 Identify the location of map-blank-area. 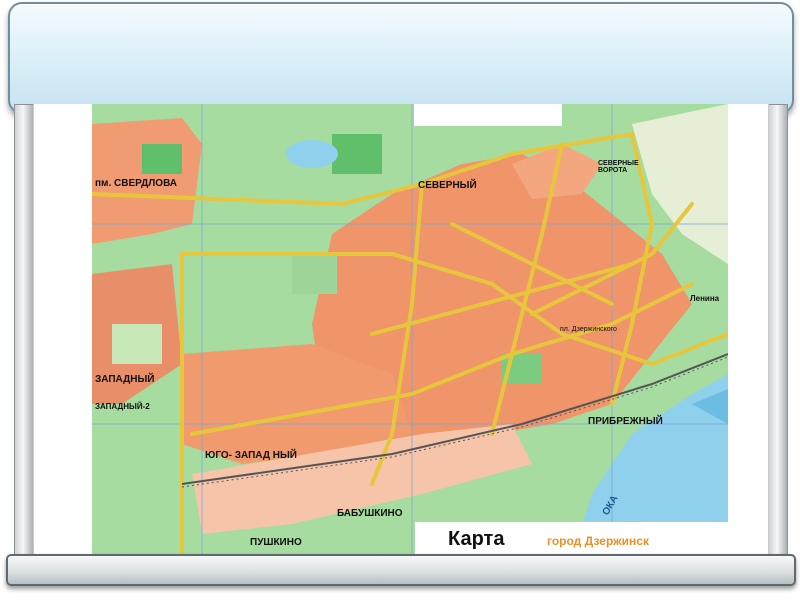
(488, 115).